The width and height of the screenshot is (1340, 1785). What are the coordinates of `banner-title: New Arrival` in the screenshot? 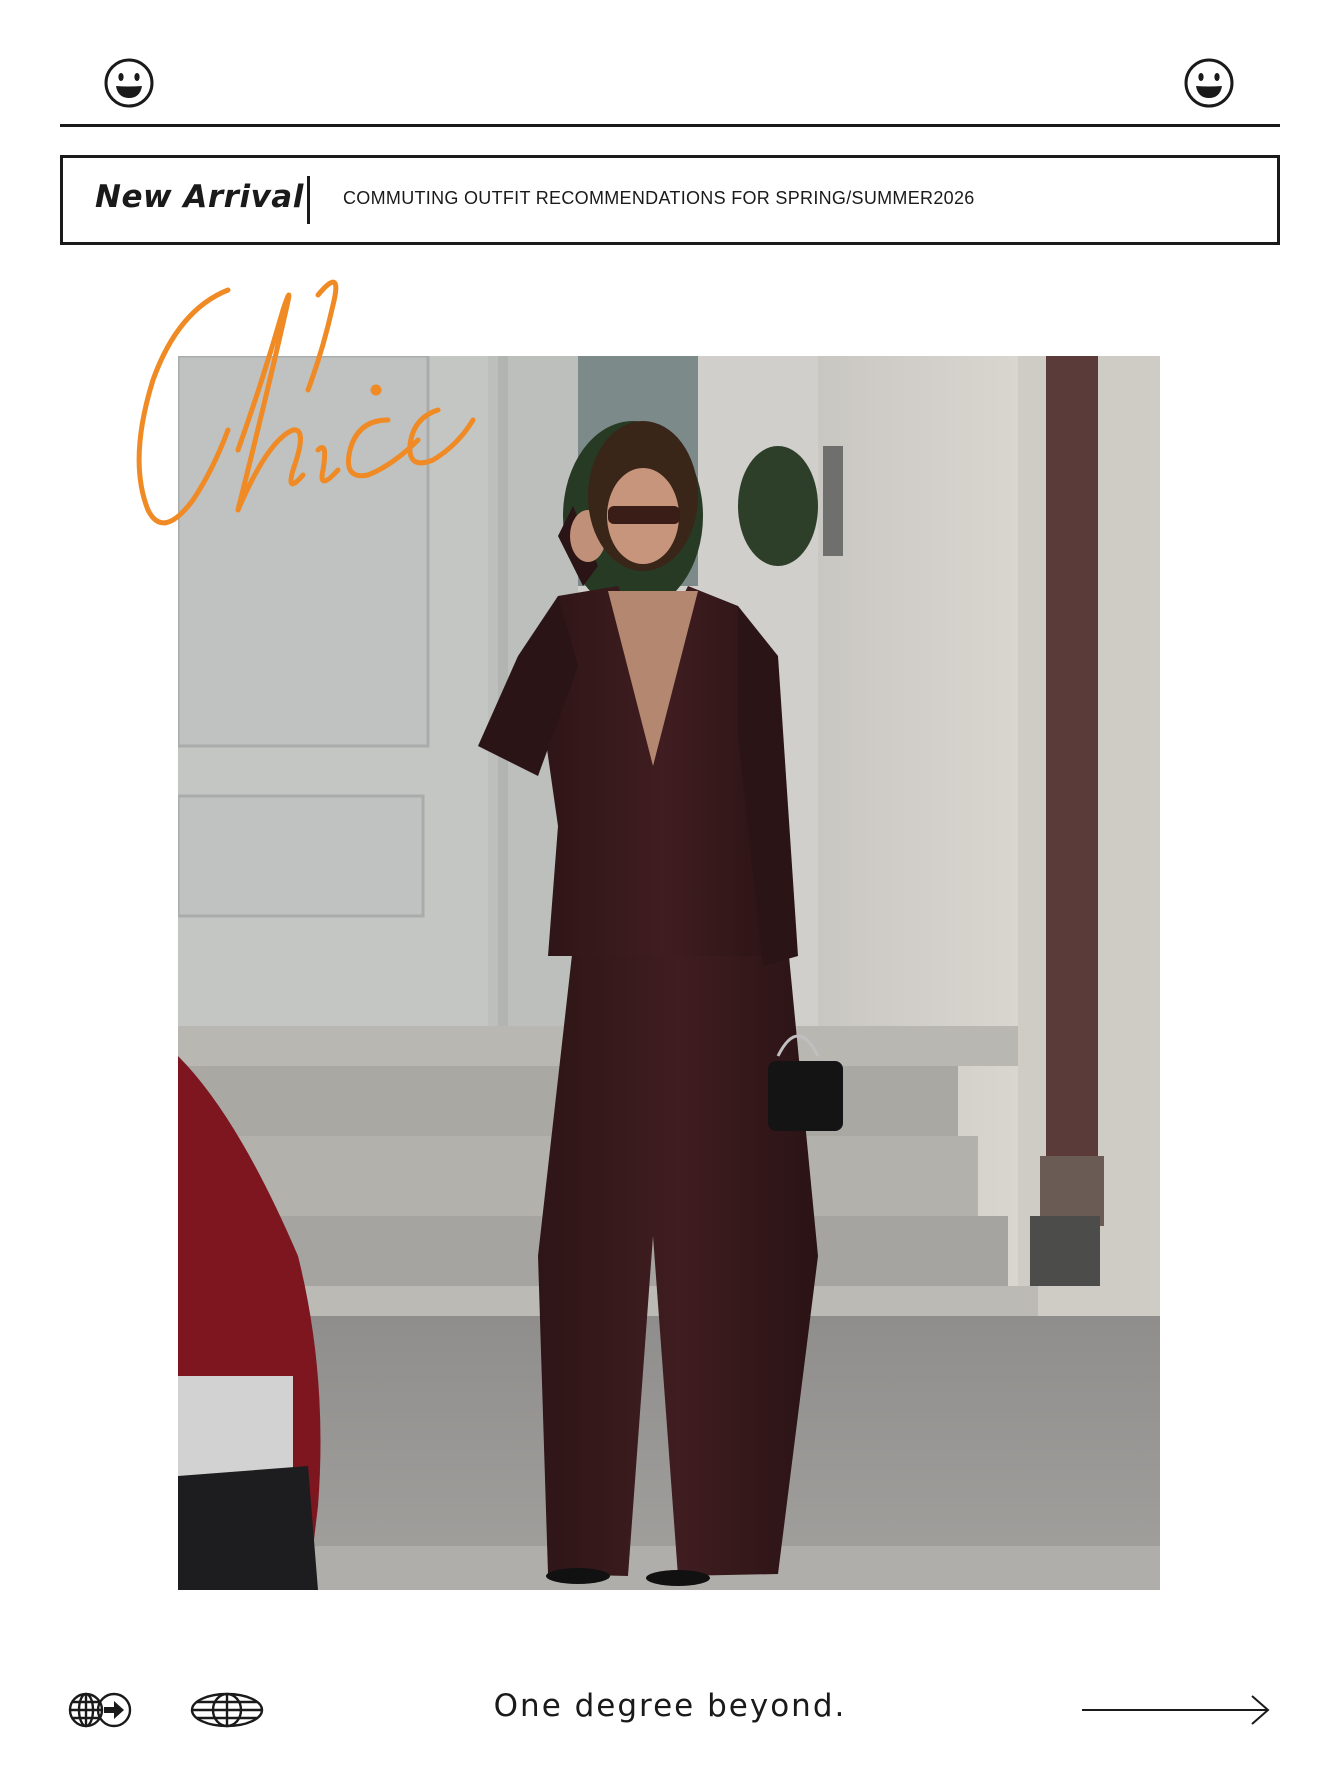 It's located at (199, 197).